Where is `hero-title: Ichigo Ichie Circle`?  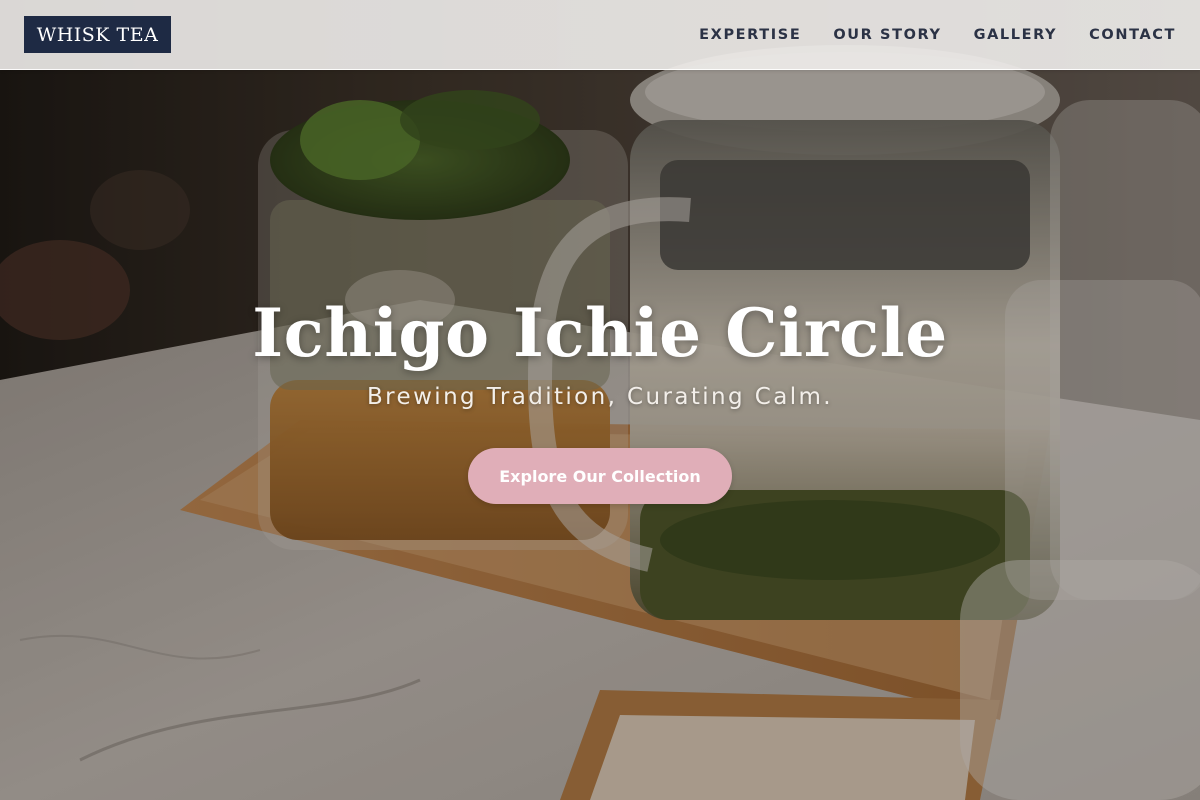
hero-title: Ichigo Ichie Circle is located at coordinates (600, 333).